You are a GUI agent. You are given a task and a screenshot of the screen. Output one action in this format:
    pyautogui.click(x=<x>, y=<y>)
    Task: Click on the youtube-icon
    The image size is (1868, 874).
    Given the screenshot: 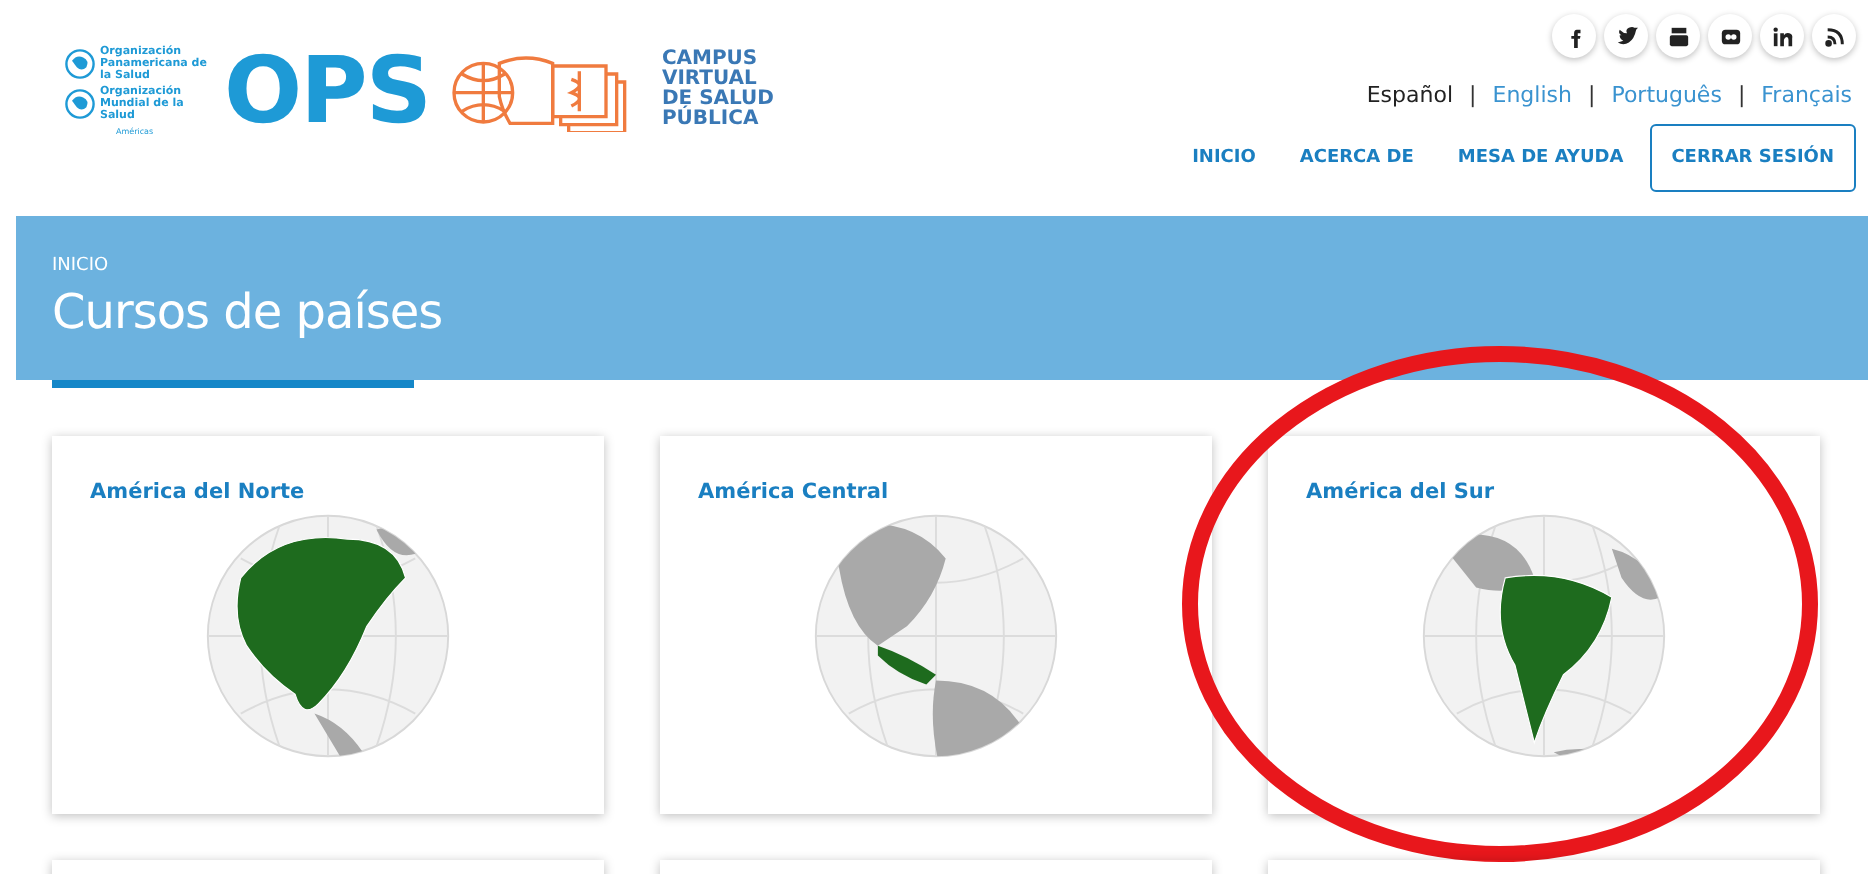 What is the action you would take?
    pyautogui.click(x=1678, y=36)
    